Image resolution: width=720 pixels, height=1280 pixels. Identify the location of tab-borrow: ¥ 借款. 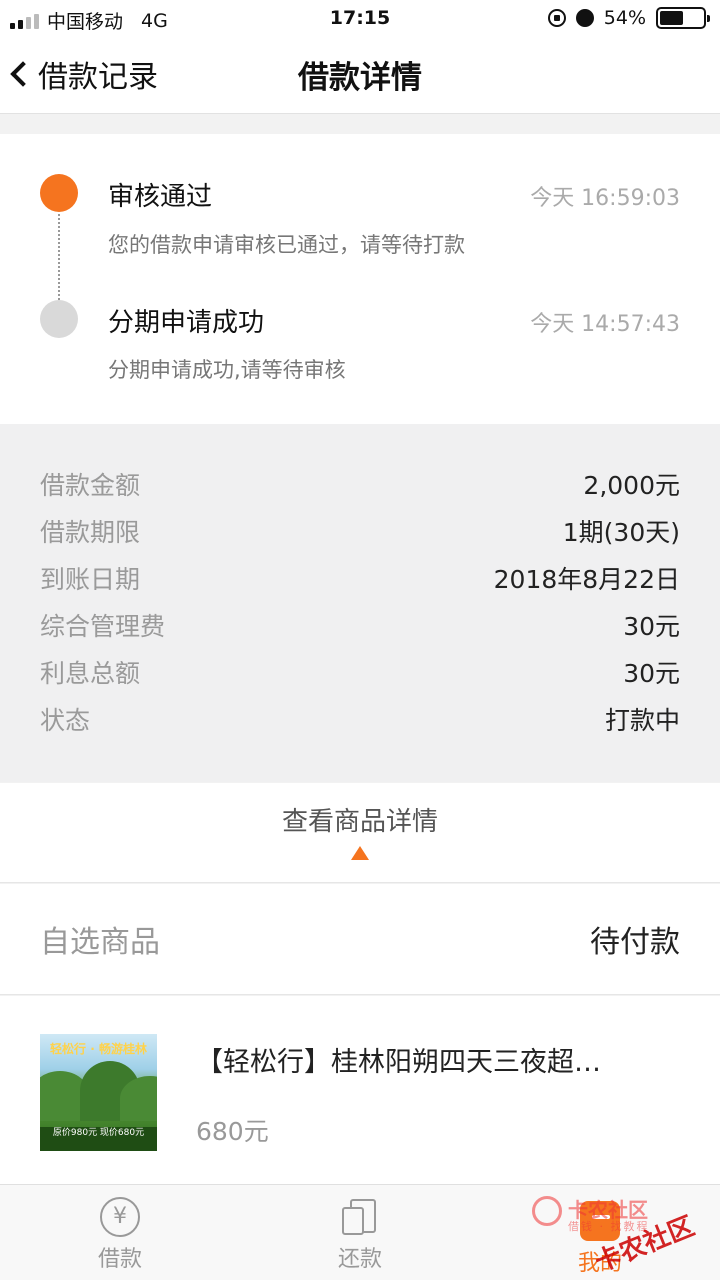
(120, 1232).